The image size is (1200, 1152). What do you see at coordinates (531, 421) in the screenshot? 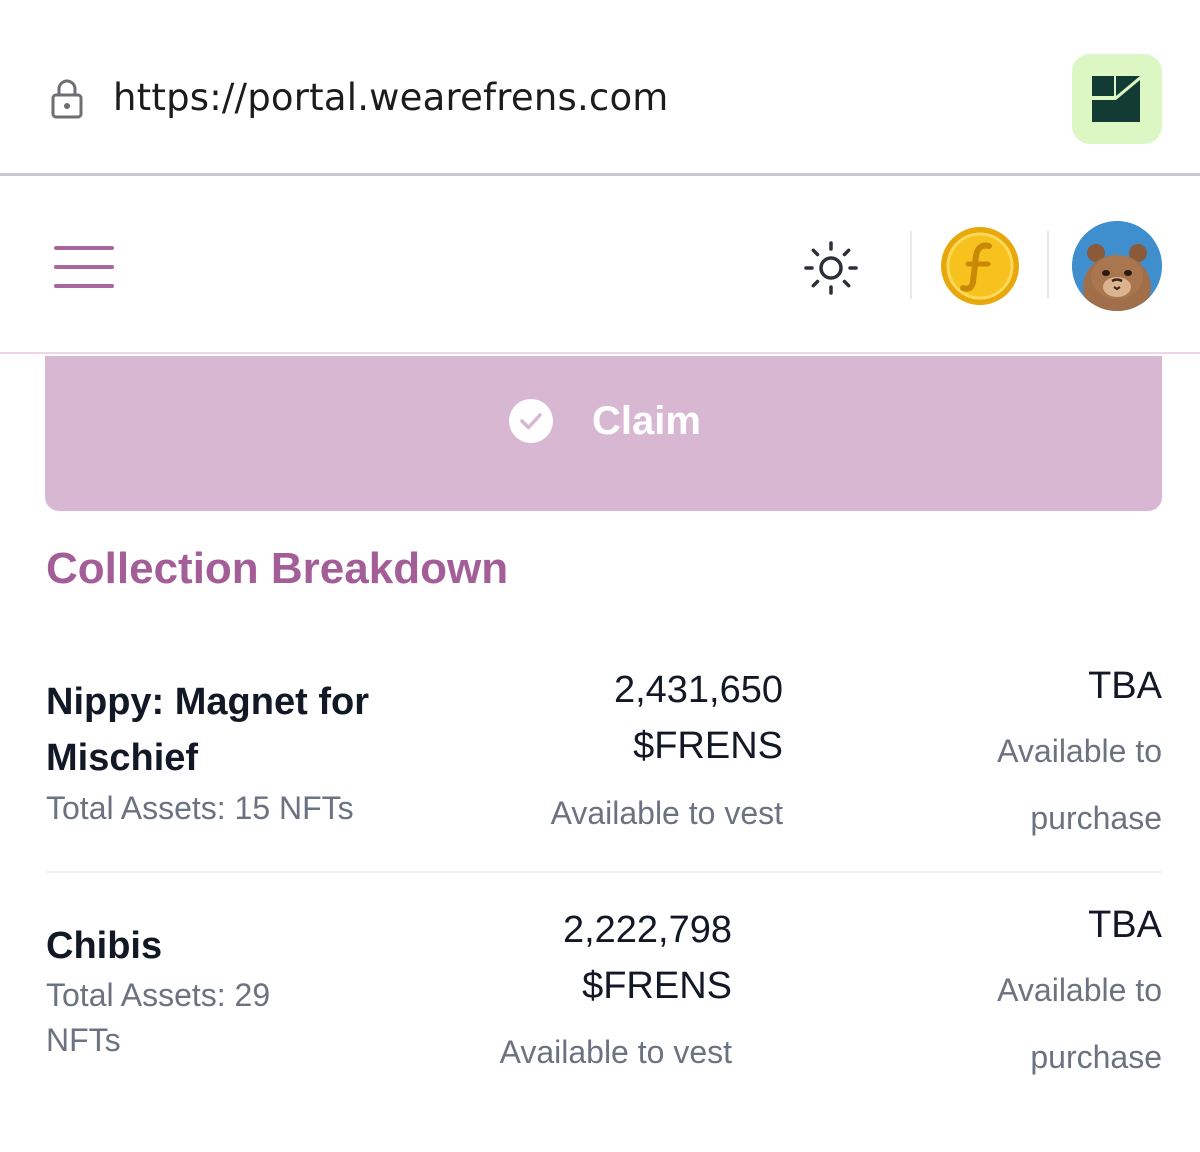
I see `check-circle-icon` at bounding box center [531, 421].